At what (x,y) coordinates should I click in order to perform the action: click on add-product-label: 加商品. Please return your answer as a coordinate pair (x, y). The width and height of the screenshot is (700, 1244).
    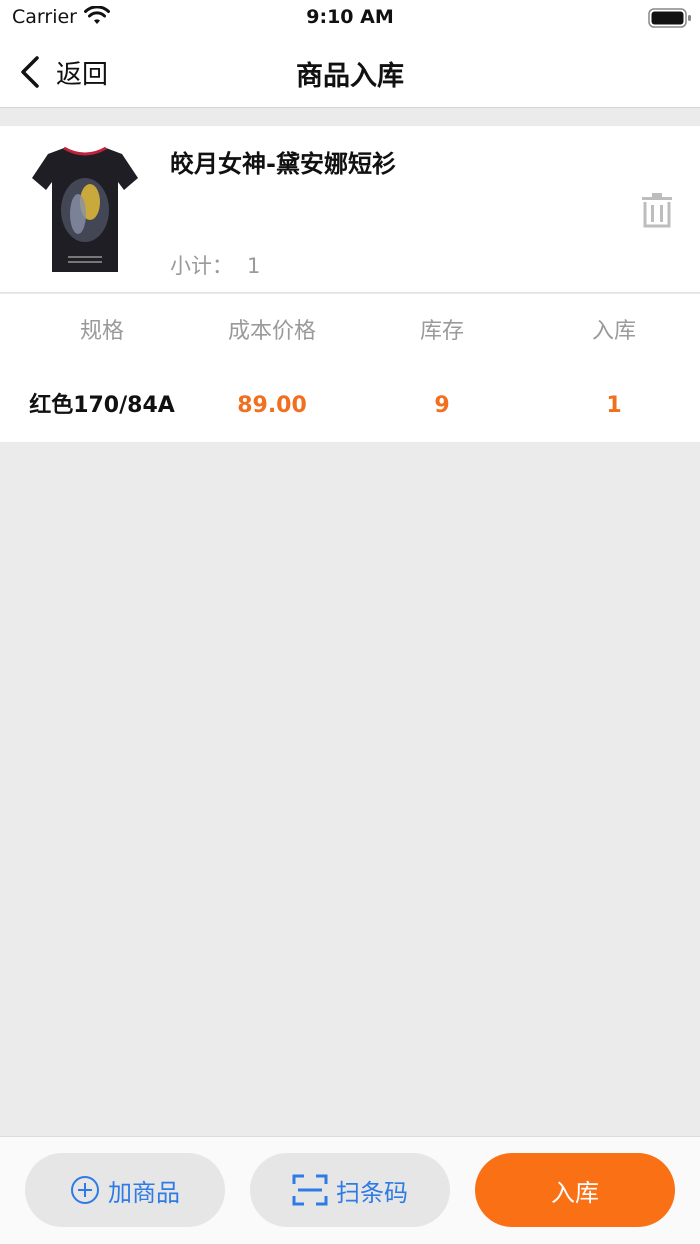
    Looking at the image, I should click on (144, 1192).